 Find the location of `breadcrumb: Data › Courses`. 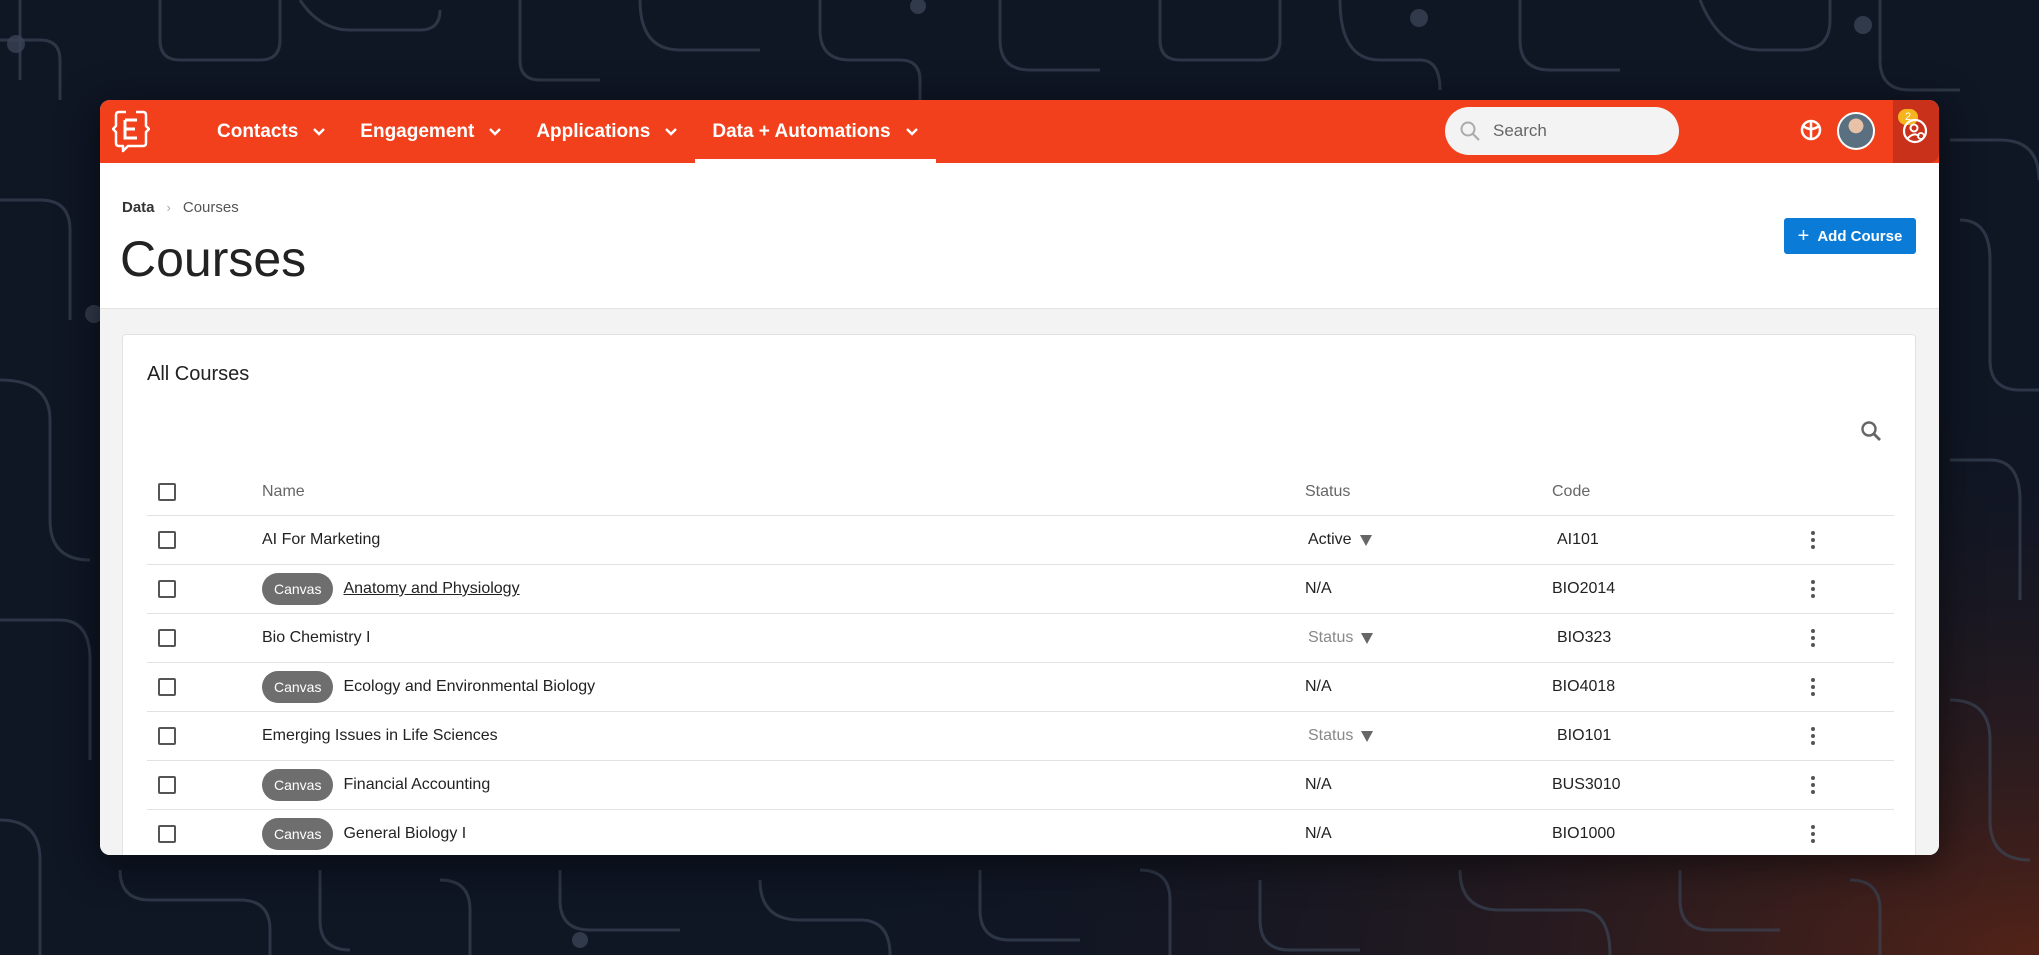

breadcrumb: Data › Courses is located at coordinates (180, 207).